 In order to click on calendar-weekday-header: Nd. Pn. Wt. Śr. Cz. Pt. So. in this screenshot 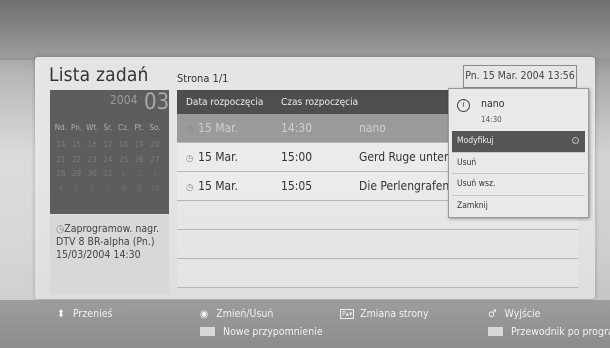, I will do `click(108, 127)`.